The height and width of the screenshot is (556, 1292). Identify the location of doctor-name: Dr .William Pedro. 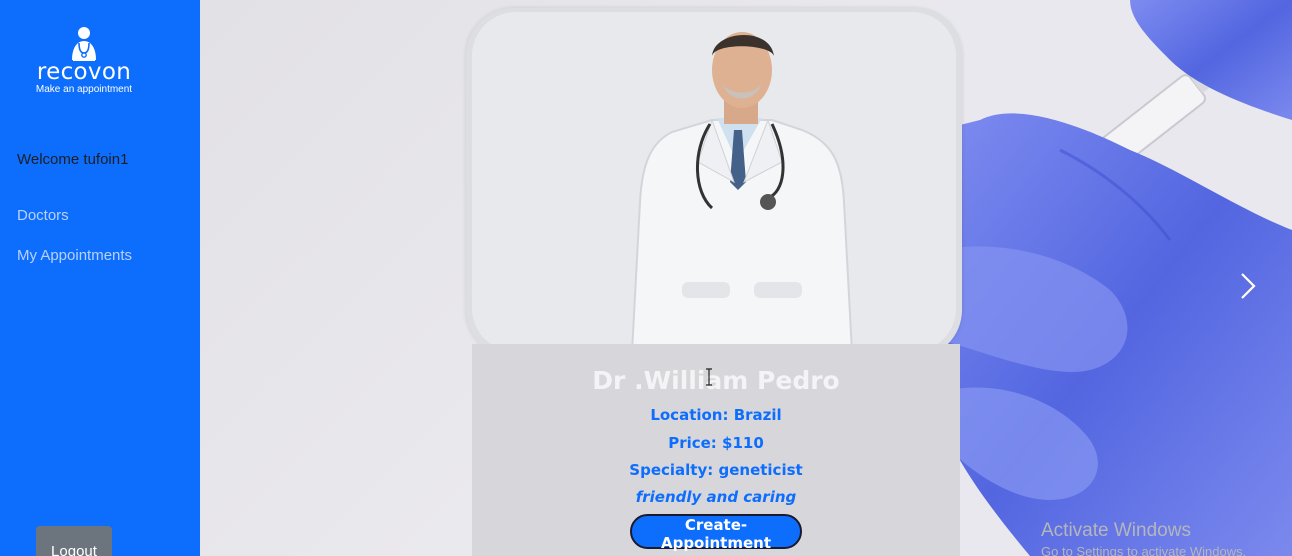
(716, 380).